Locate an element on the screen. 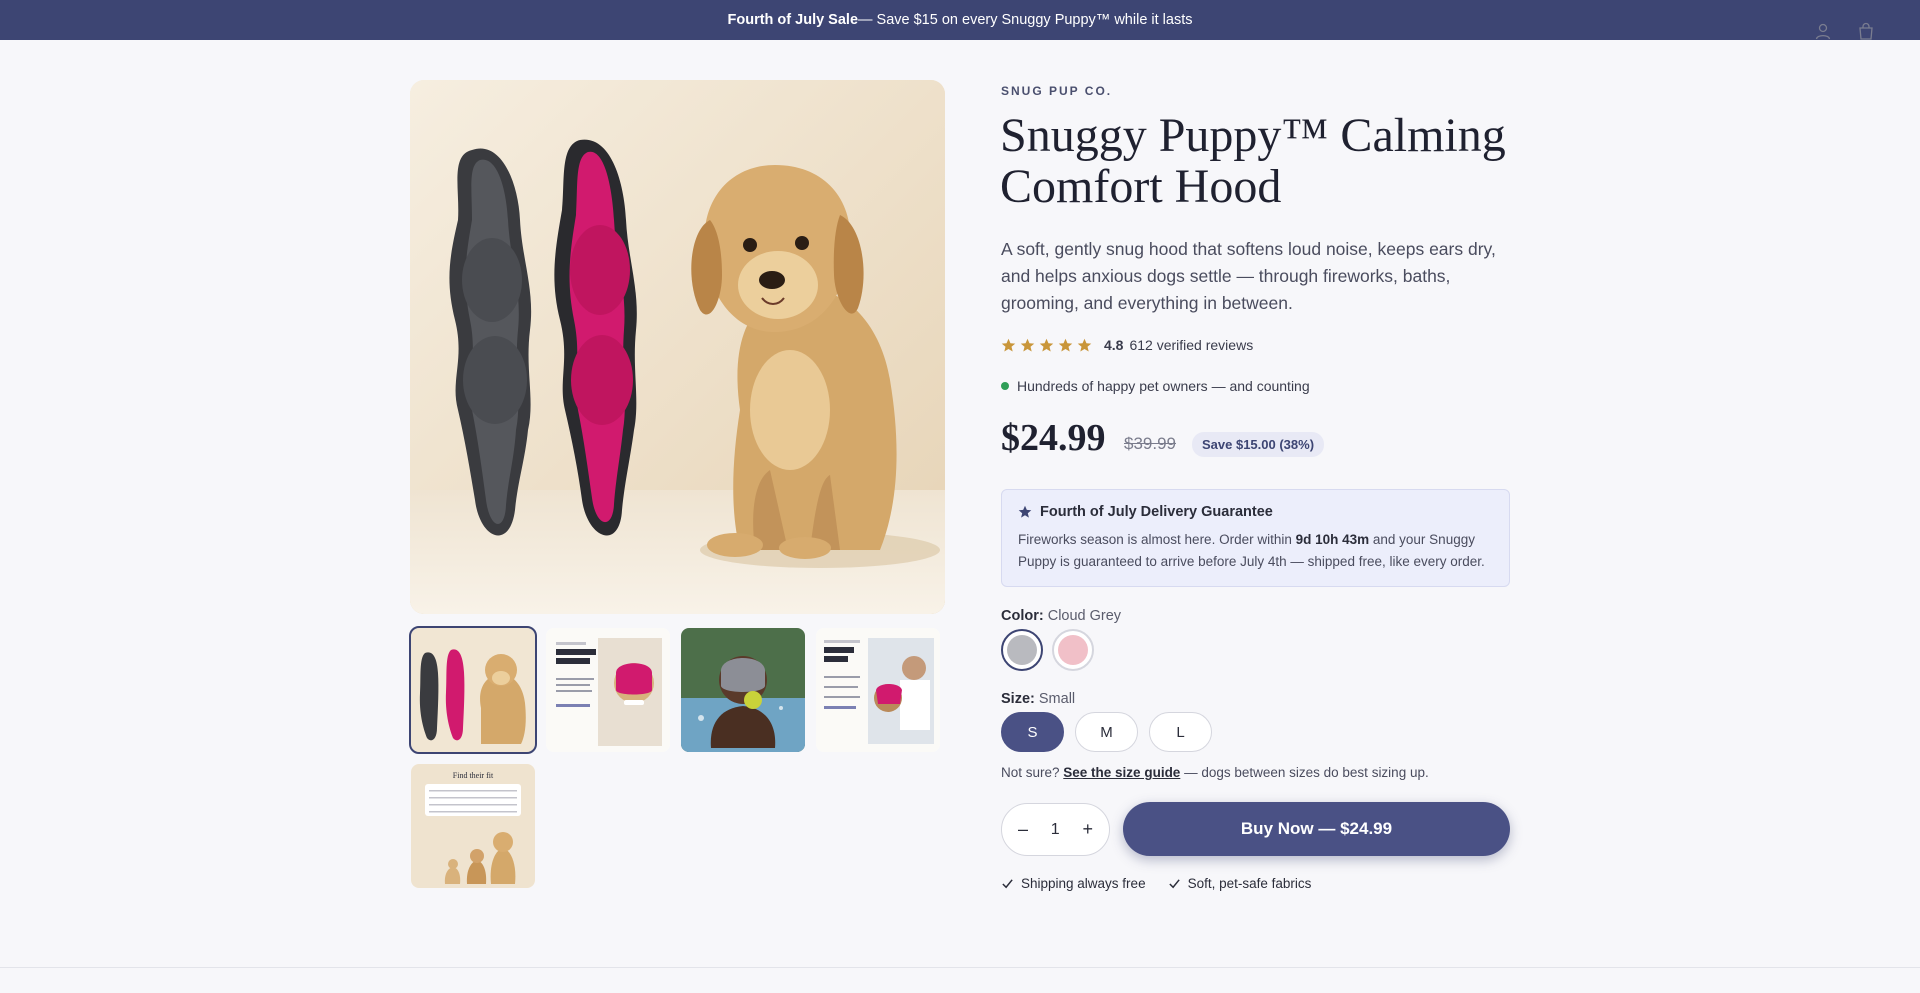 Image resolution: width=1920 pixels, height=993 pixels. compare-price: $39.99 is located at coordinates (1150, 443).